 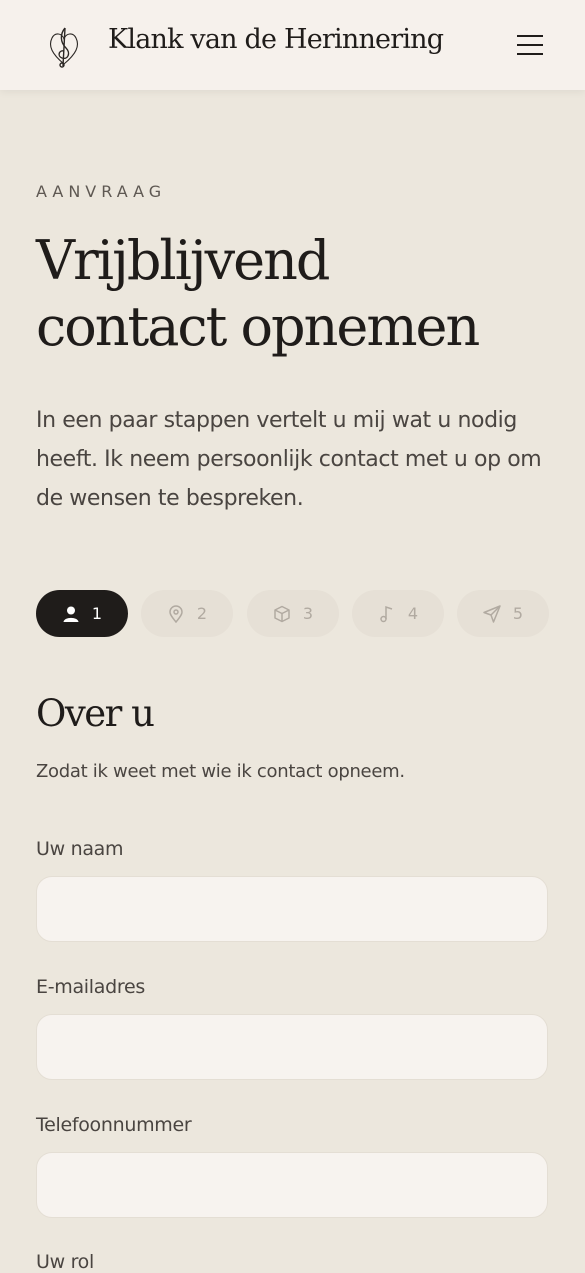 What do you see at coordinates (296, 294) in the screenshot?
I see `page-title: Vrijblijvend contact opnemen` at bounding box center [296, 294].